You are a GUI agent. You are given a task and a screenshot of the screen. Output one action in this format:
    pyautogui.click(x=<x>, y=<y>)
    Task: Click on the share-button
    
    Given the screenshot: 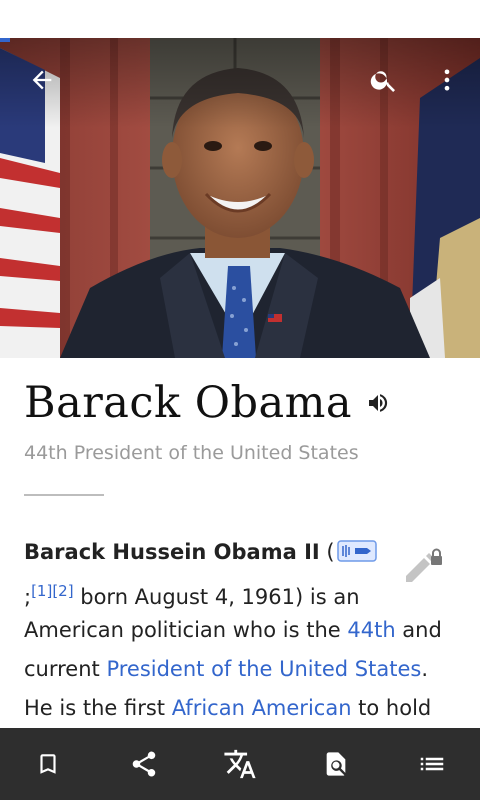 What is the action you would take?
    pyautogui.click(x=144, y=764)
    